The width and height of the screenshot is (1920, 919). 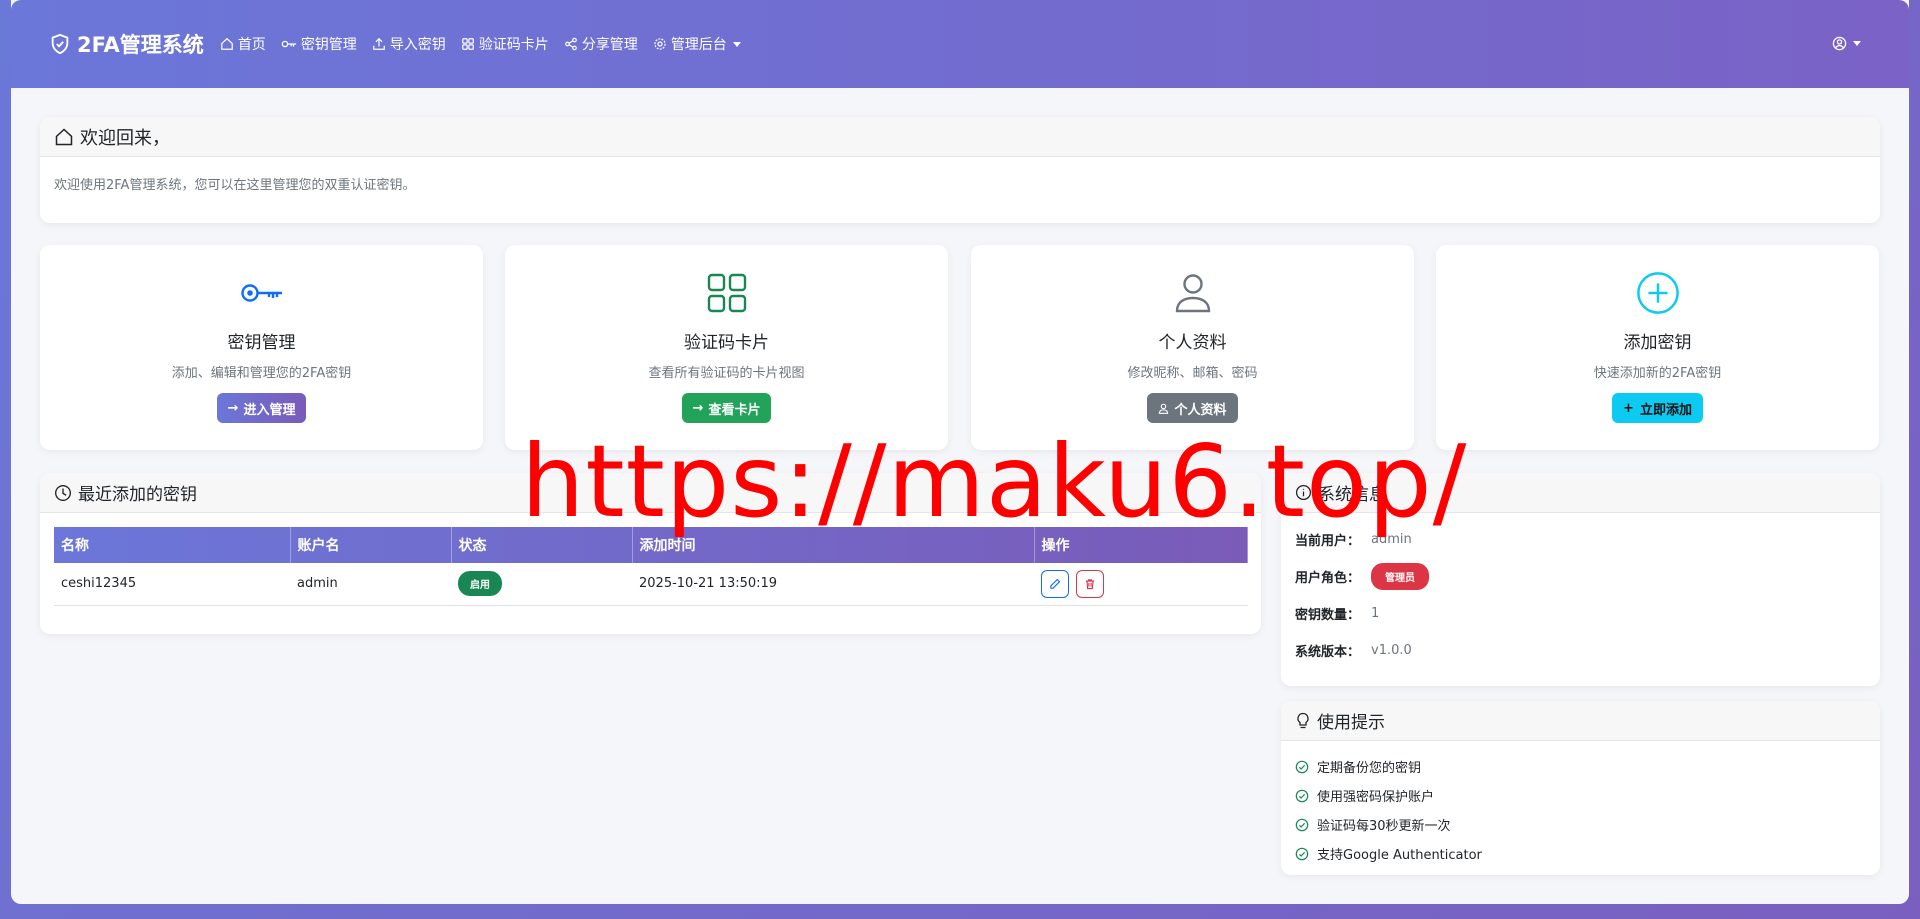 I want to click on feature-card-add: 添加密钥 快速添加新的2FA密钥 + 立即添加, so click(x=1657, y=347).